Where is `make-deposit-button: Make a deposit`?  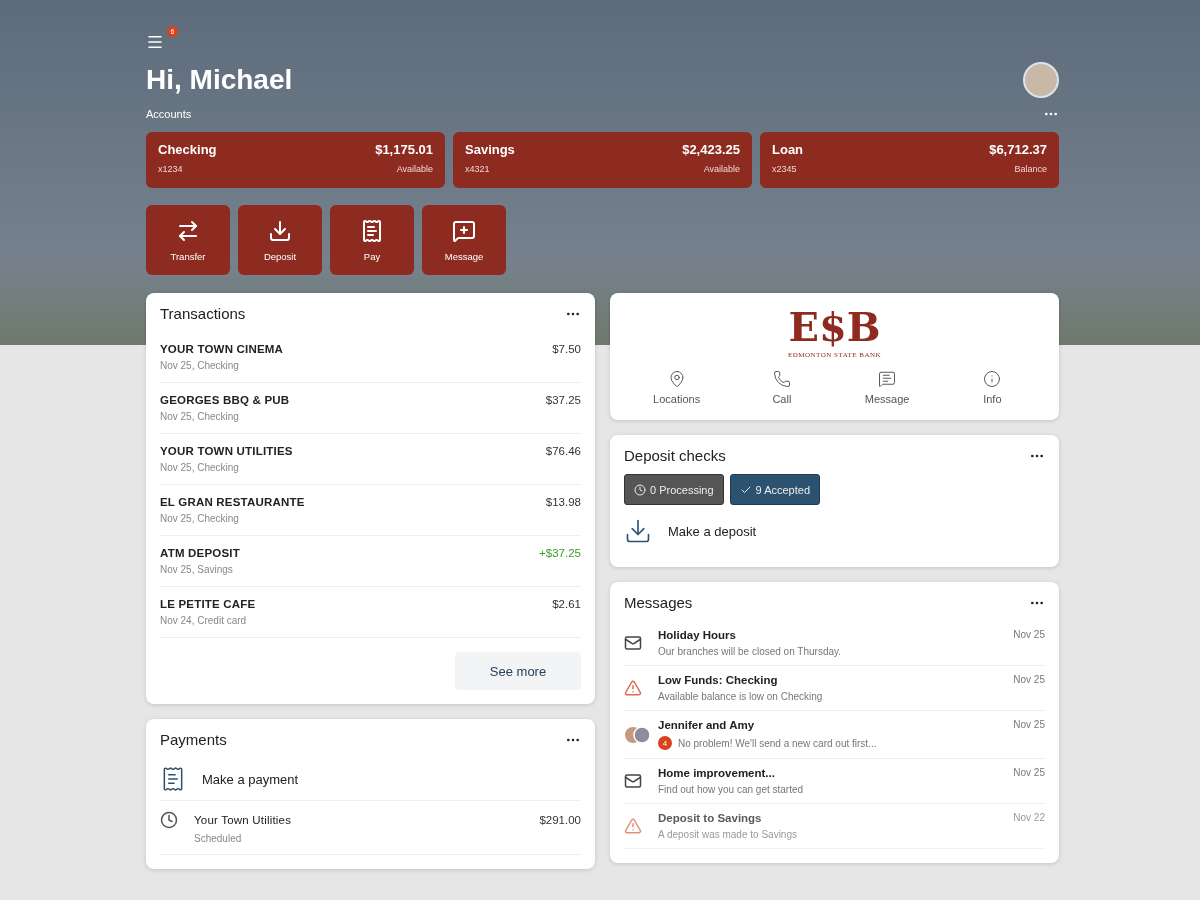 make-deposit-button: Make a deposit is located at coordinates (834, 531).